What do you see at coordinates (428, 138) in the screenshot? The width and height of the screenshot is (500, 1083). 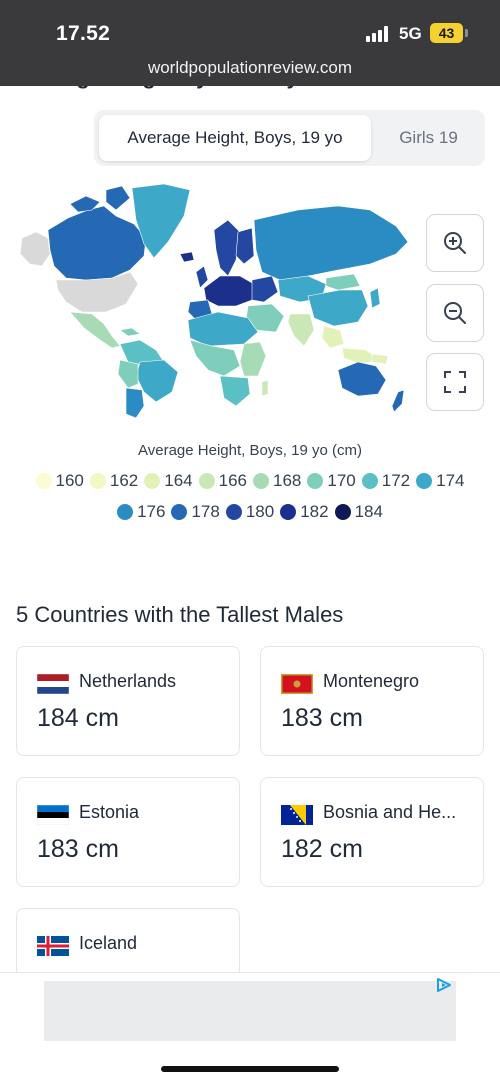 I see `tab-girls: Girls 19` at bounding box center [428, 138].